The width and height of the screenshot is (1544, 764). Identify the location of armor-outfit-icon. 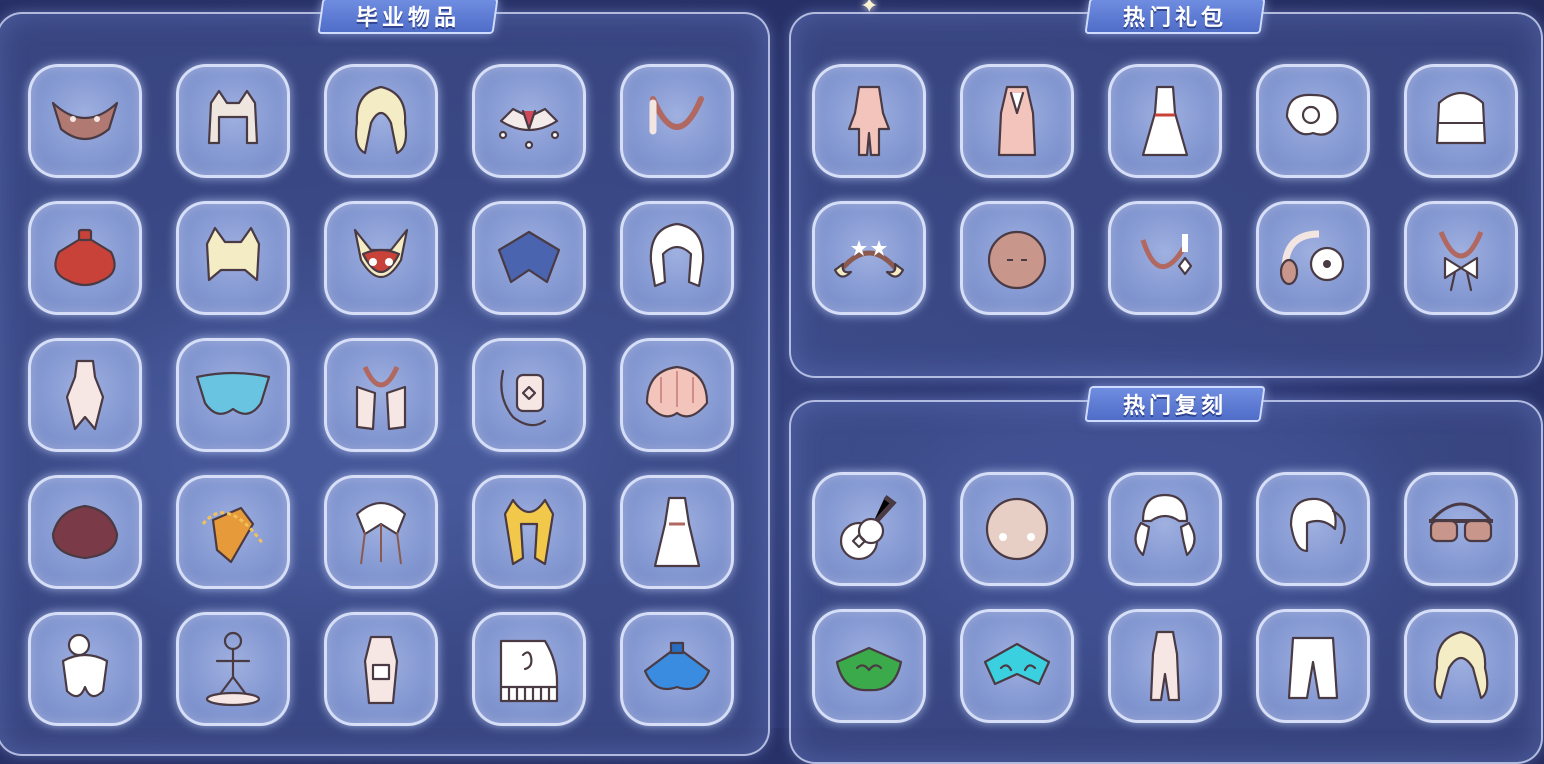
(381, 669).